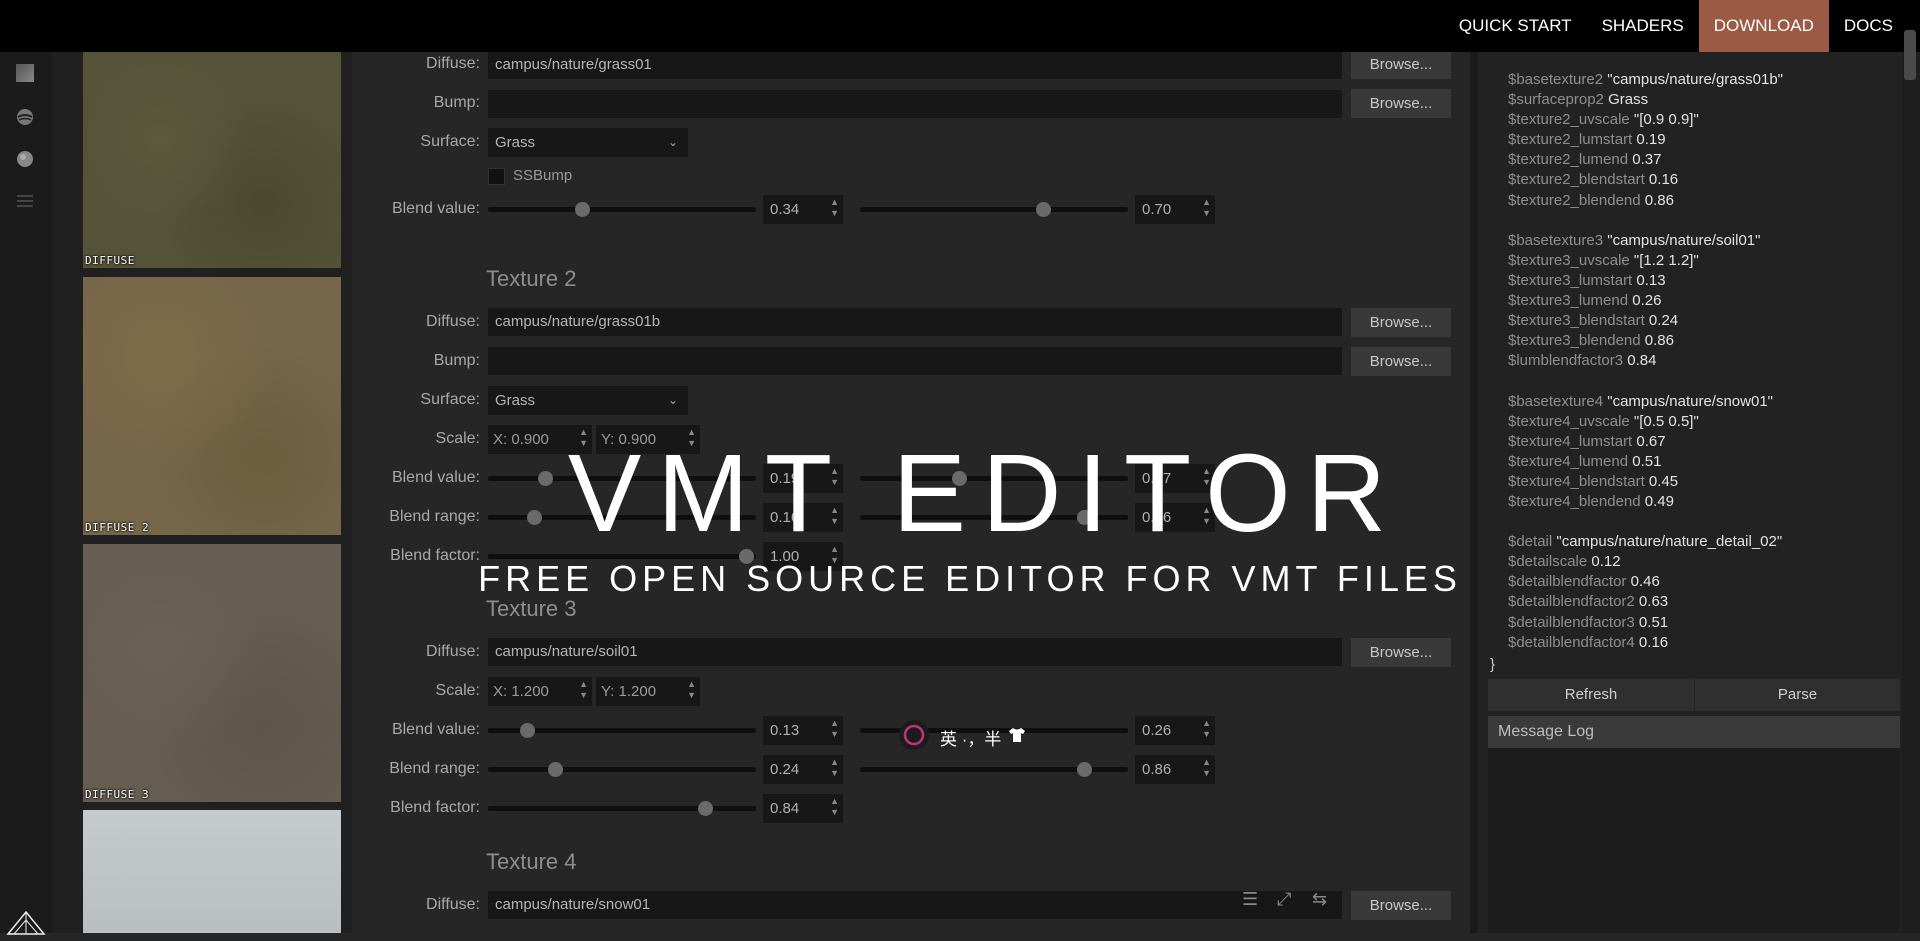  What do you see at coordinates (1175, 209) in the screenshot?
I see `texture1-blend-value-b-input: 0.70 ▲ ▼` at bounding box center [1175, 209].